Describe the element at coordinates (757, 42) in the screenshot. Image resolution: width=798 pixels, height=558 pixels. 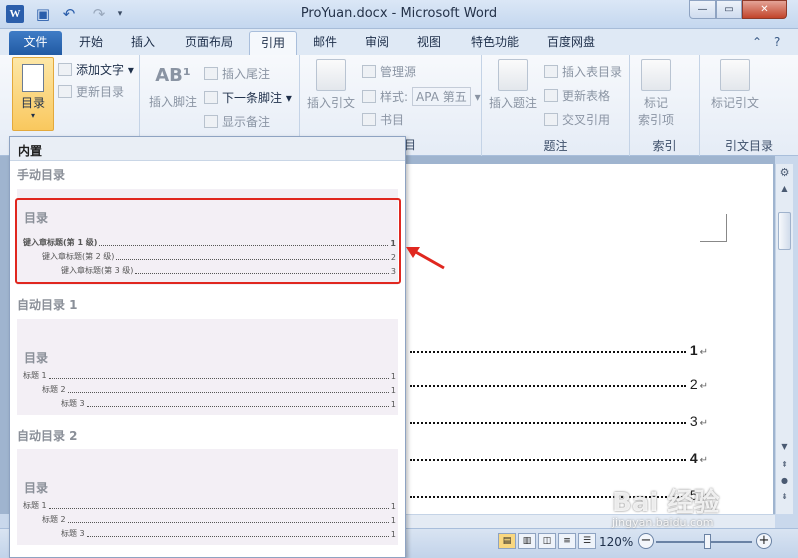
I see `minimize-ribbon-icon: ⌃` at that location.